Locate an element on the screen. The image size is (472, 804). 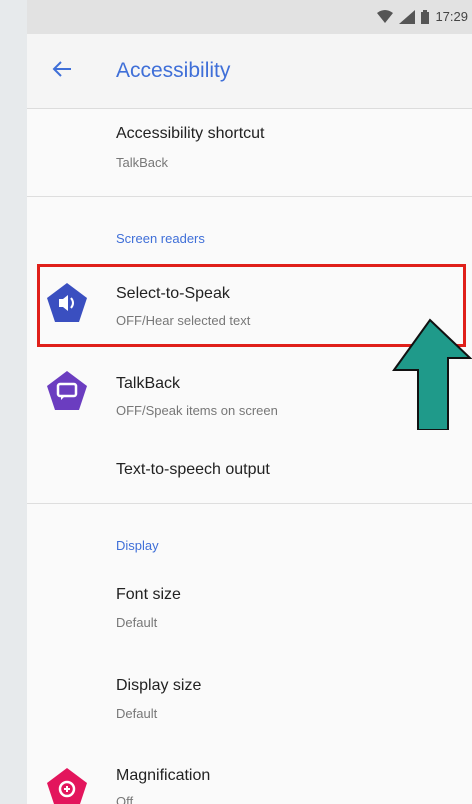
page-title: Accessibility is located at coordinates (173, 70).